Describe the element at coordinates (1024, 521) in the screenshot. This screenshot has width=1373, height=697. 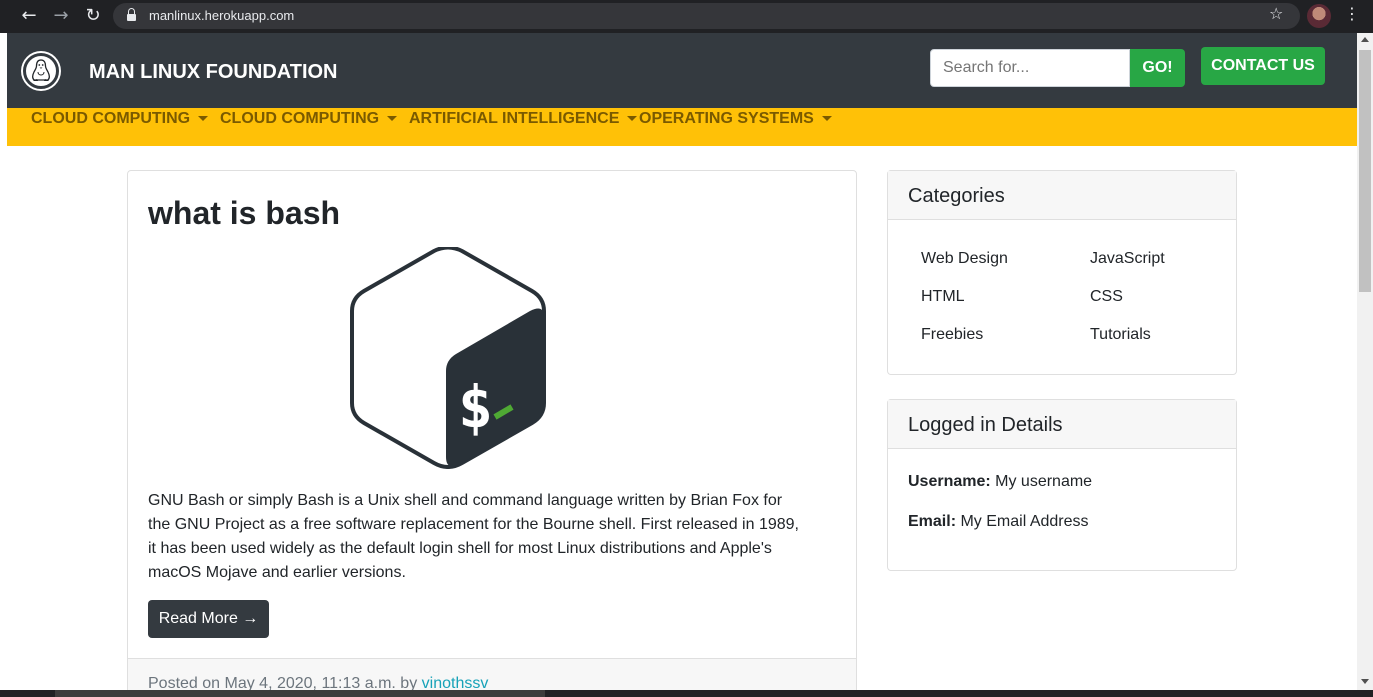
I see `email-value: My Email Address` at that location.